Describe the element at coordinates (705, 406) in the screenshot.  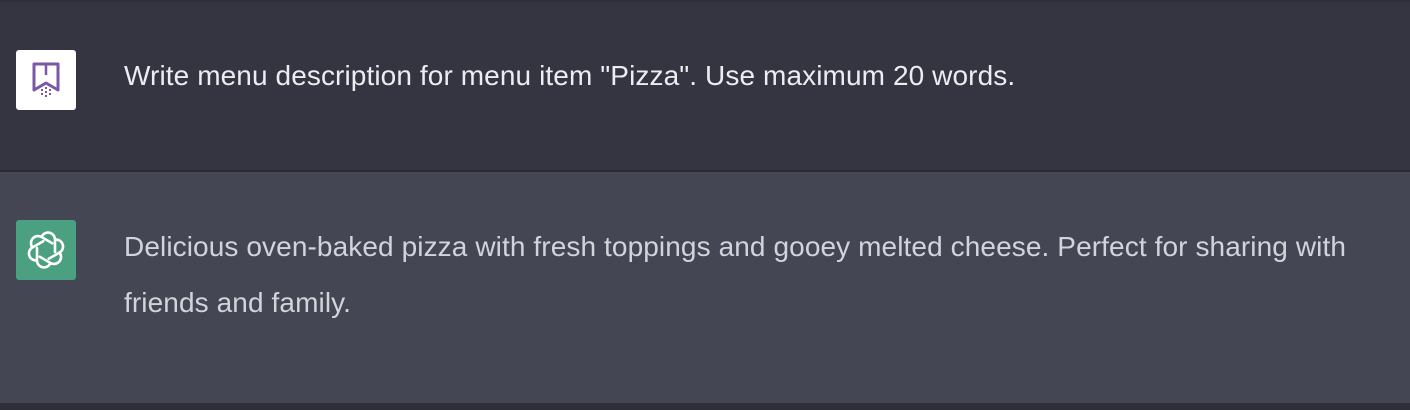
I see `bottom-divider` at that location.